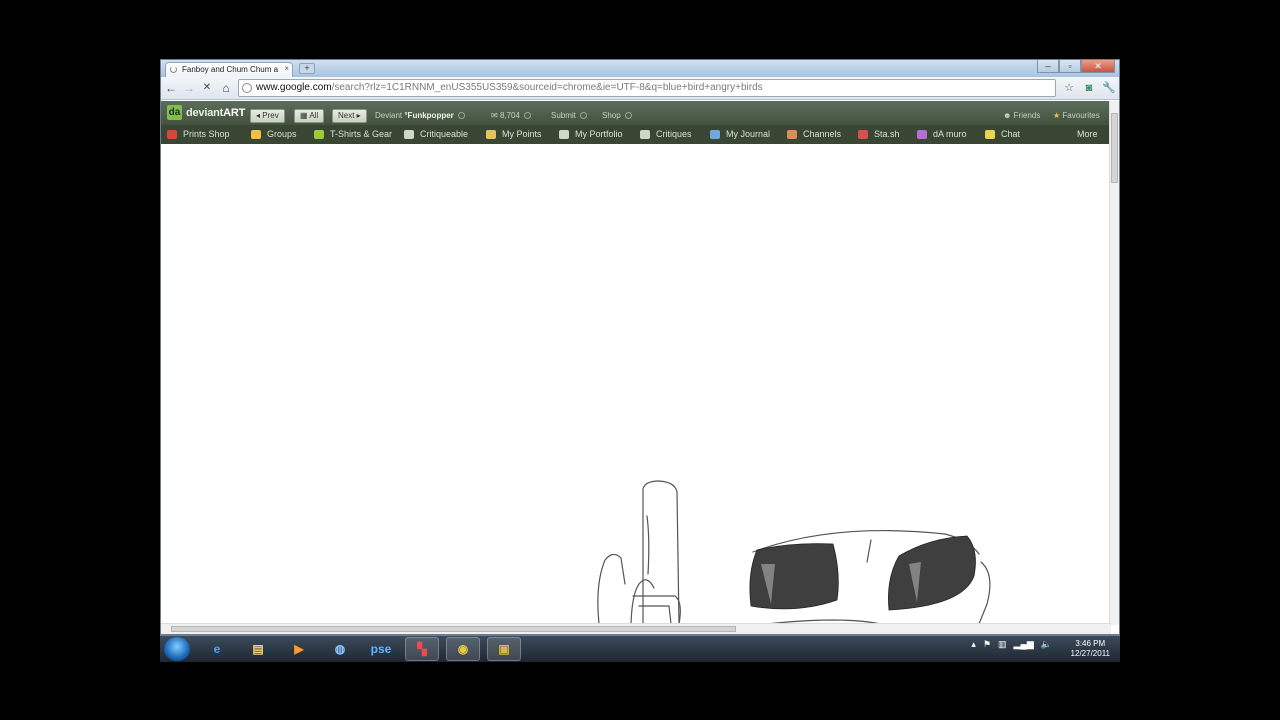 The image size is (1280, 720). What do you see at coordinates (640, 68) in the screenshot?
I see `title-bar: Fanboy and Chum Chum a × + – ▫ ✕` at bounding box center [640, 68].